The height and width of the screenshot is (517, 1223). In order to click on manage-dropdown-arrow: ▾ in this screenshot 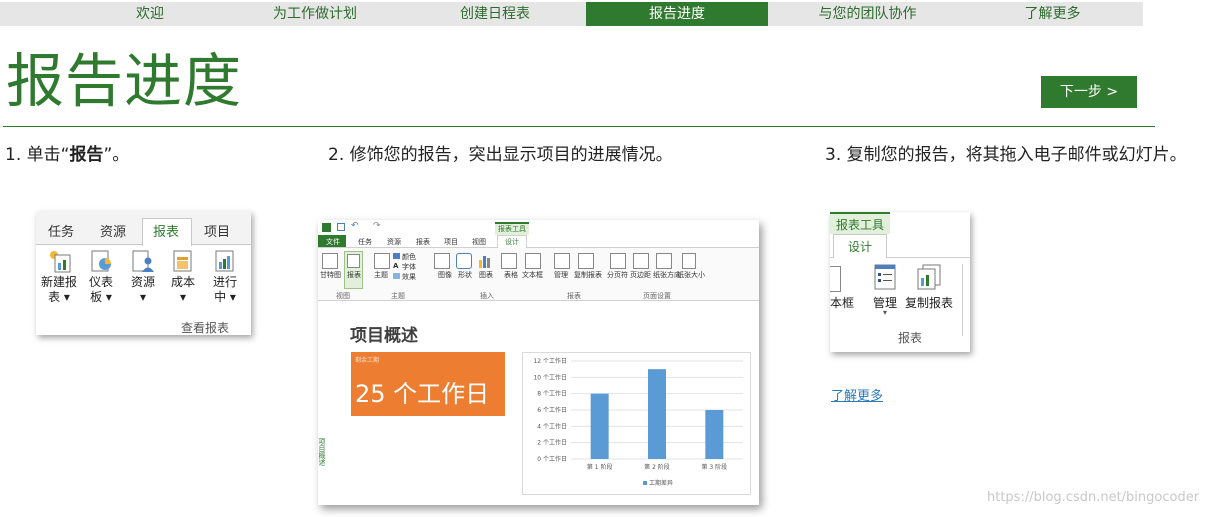, I will do `click(885, 312)`.